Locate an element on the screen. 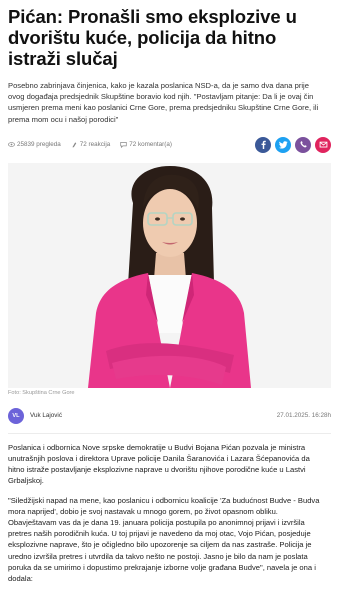 Image resolution: width=339 pixels, height=600 pixels. reaction-icon is located at coordinates (74, 145).